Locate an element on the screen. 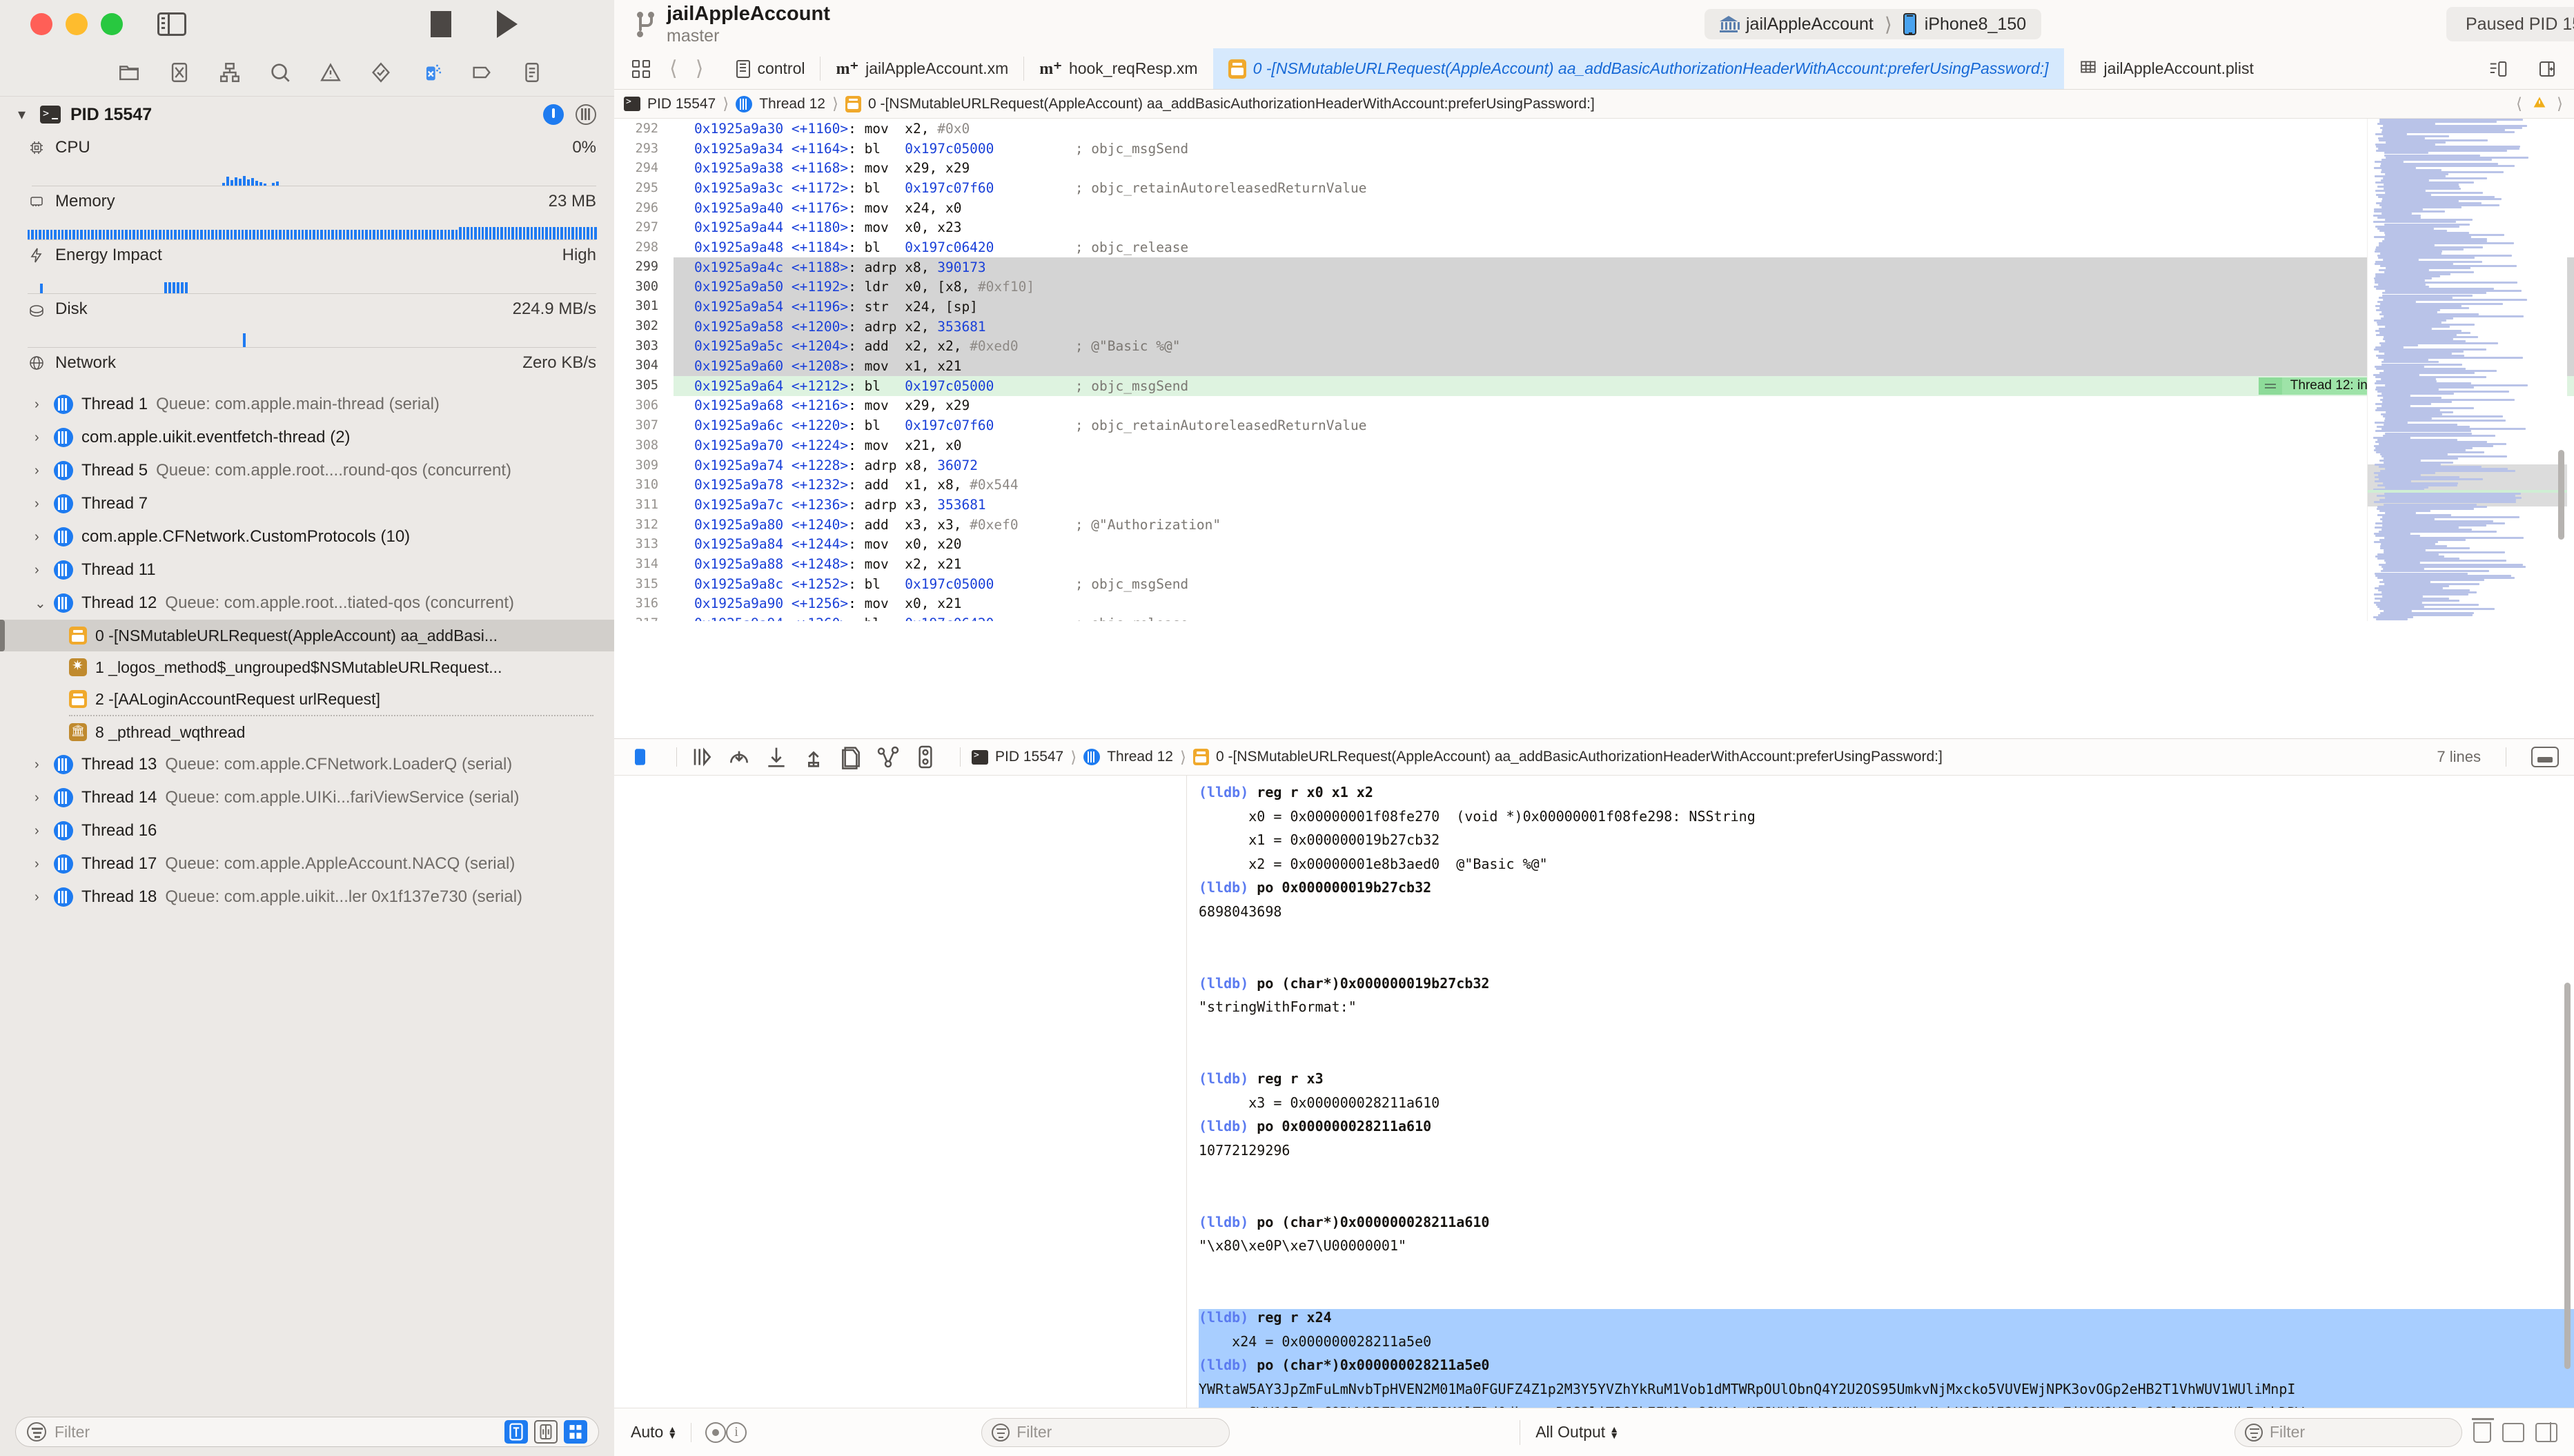 This screenshot has height=1456, width=2574. console-line: x2 = 0x00000001e8b3aed0 @"Basic %@" is located at coordinates (1886, 868).